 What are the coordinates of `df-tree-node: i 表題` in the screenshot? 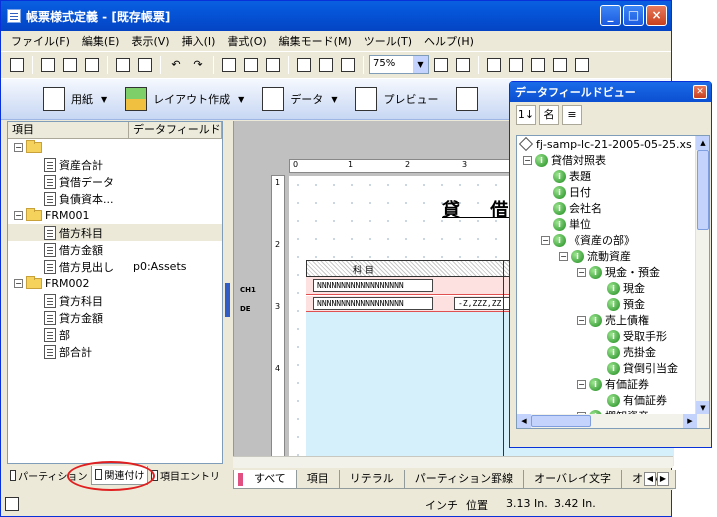 It's located at (613, 176).